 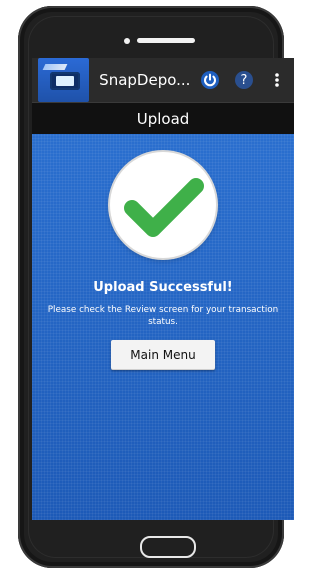 I want to click on screen-title-bar: Upload, so click(x=163, y=118).